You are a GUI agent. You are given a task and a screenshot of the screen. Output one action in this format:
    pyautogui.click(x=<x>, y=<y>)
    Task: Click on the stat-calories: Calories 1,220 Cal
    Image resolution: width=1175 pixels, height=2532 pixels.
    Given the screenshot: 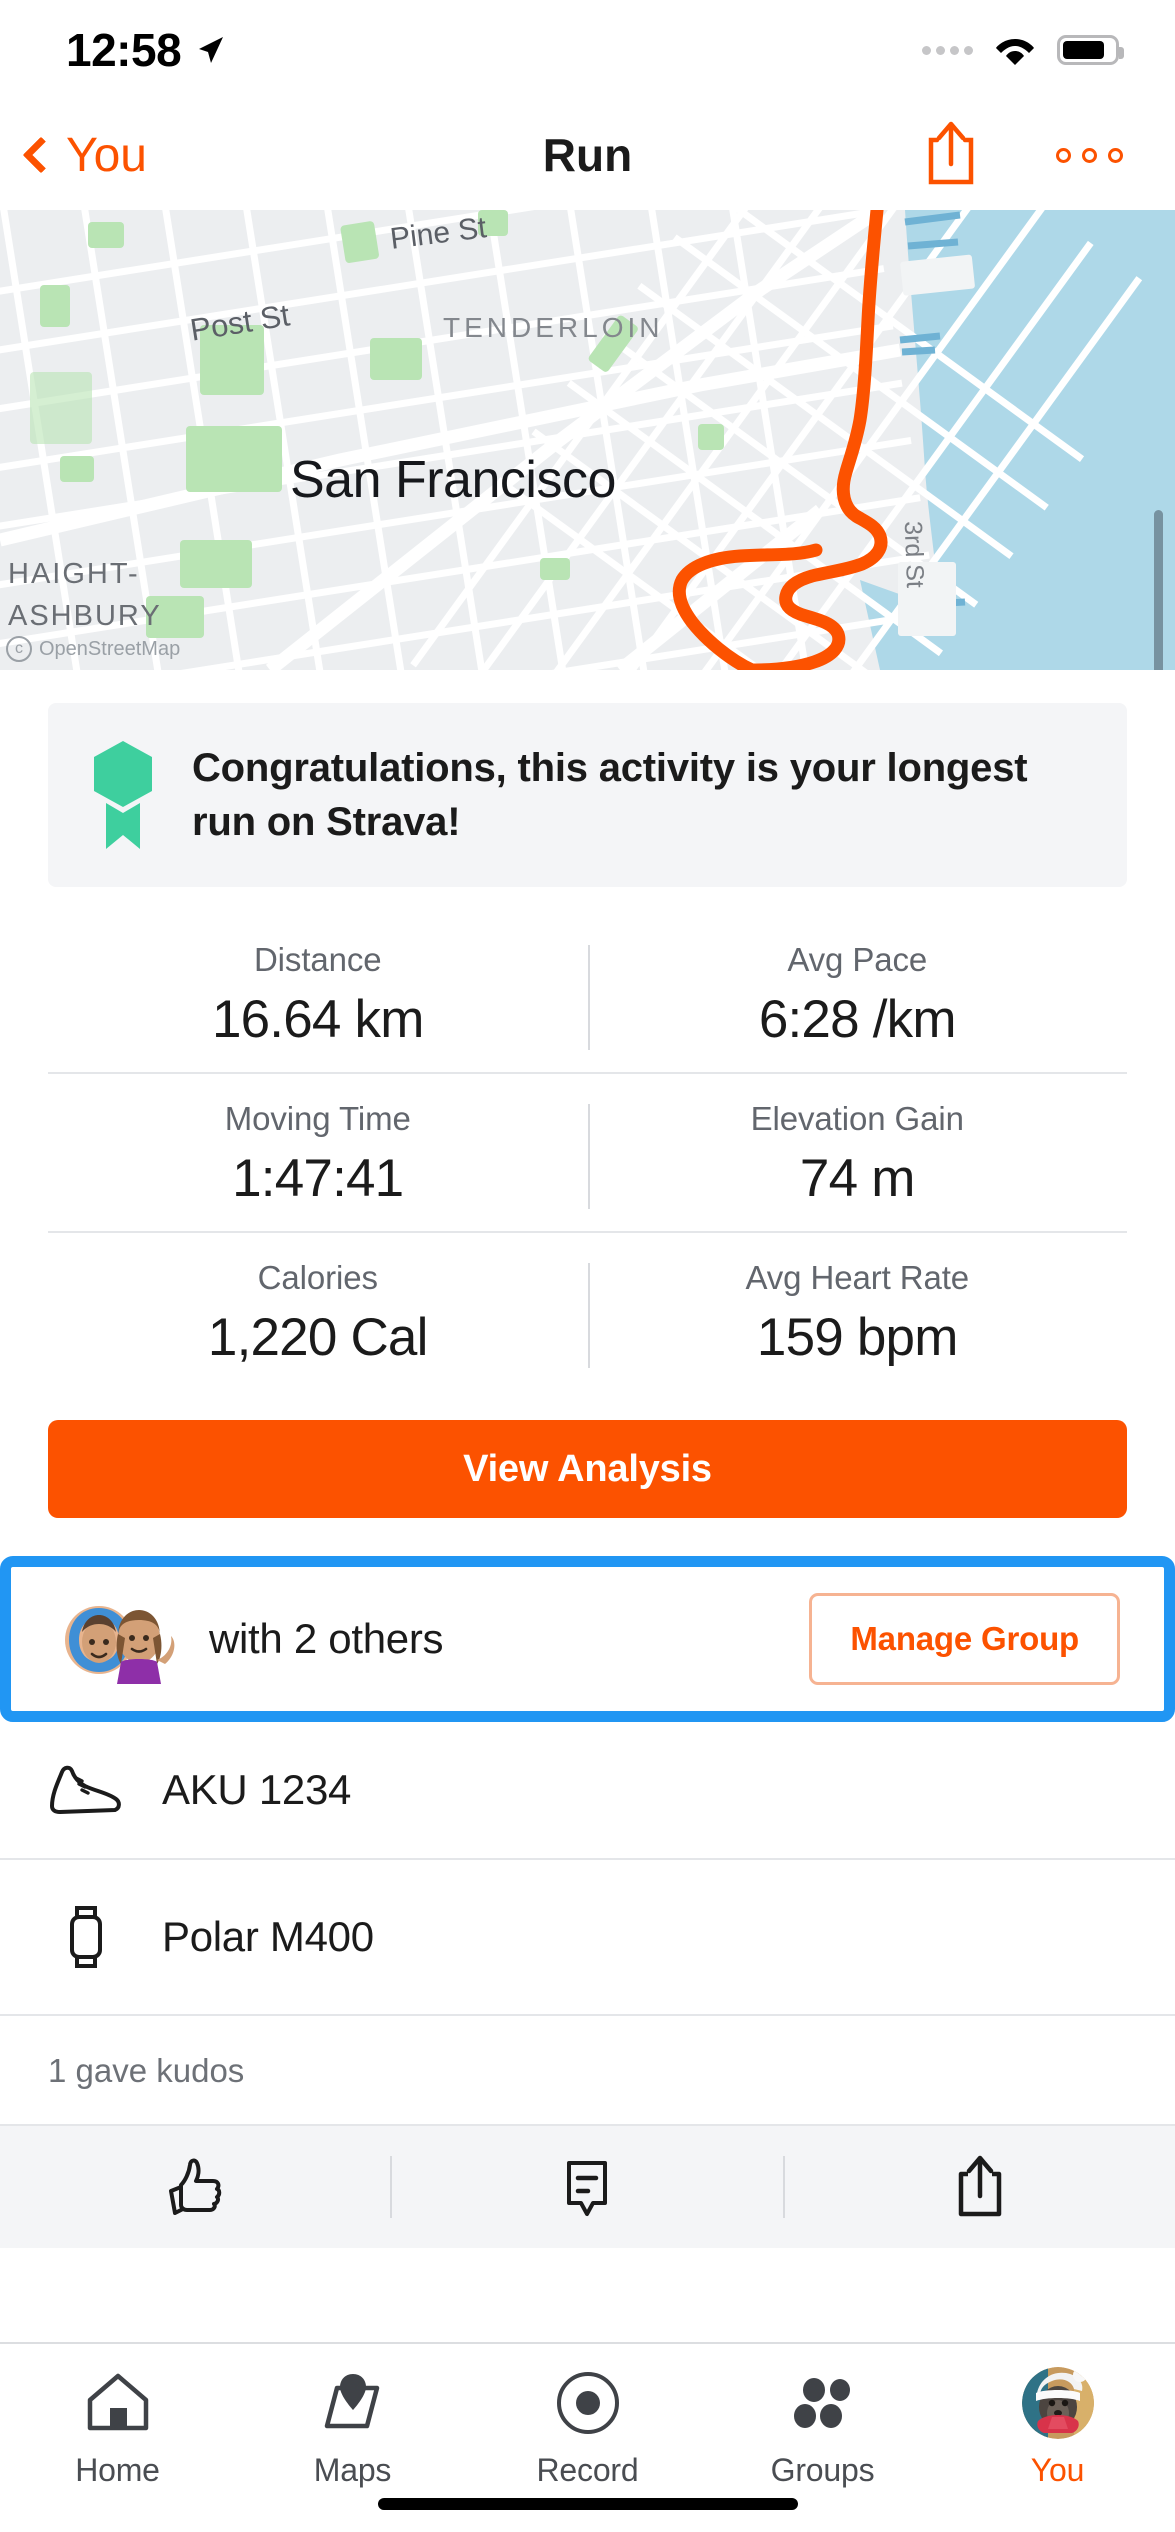 What is the action you would take?
    pyautogui.click(x=318, y=1313)
    